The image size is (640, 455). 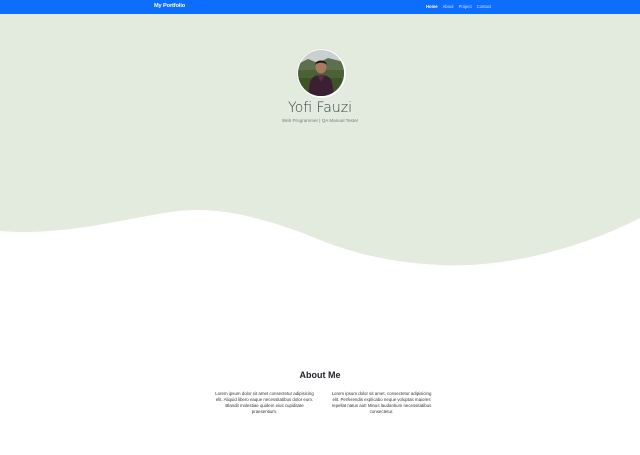 I want to click on navbar: My Portfolio Home About Project Contact, so click(x=320, y=7).